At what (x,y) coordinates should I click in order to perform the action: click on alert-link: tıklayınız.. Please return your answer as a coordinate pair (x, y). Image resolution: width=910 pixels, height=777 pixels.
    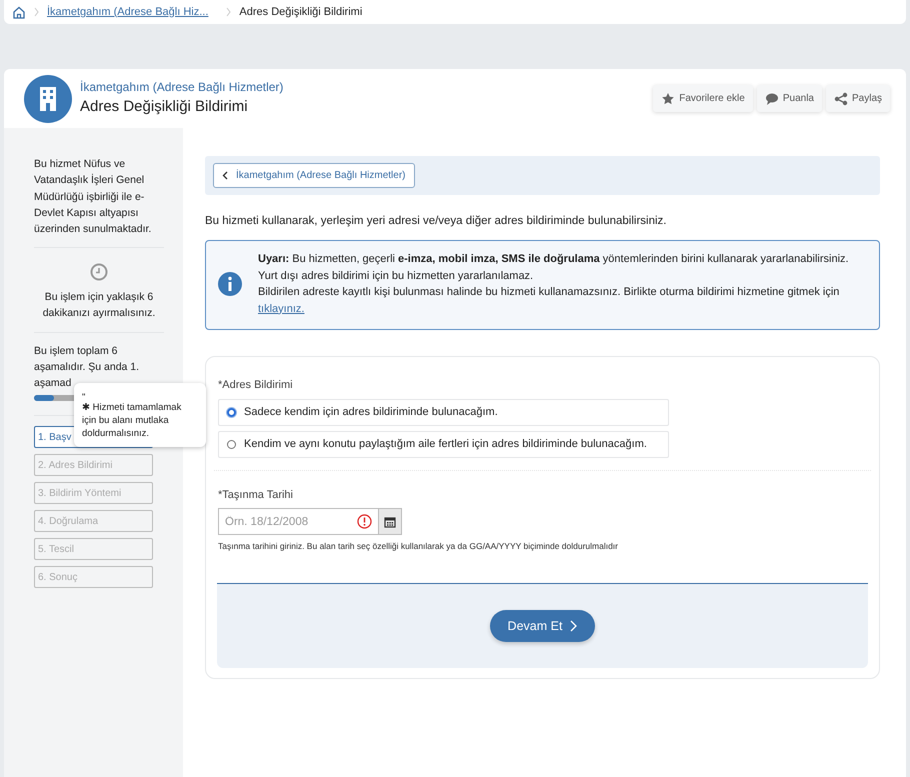
    Looking at the image, I should click on (281, 308).